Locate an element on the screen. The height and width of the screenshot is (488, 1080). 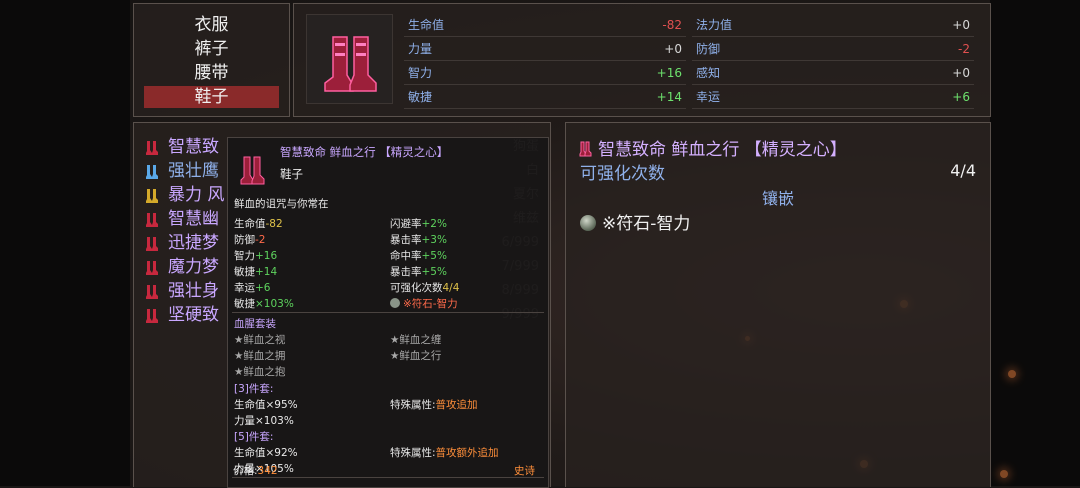
set3-title: [3]件套: is located at coordinates (254, 389).